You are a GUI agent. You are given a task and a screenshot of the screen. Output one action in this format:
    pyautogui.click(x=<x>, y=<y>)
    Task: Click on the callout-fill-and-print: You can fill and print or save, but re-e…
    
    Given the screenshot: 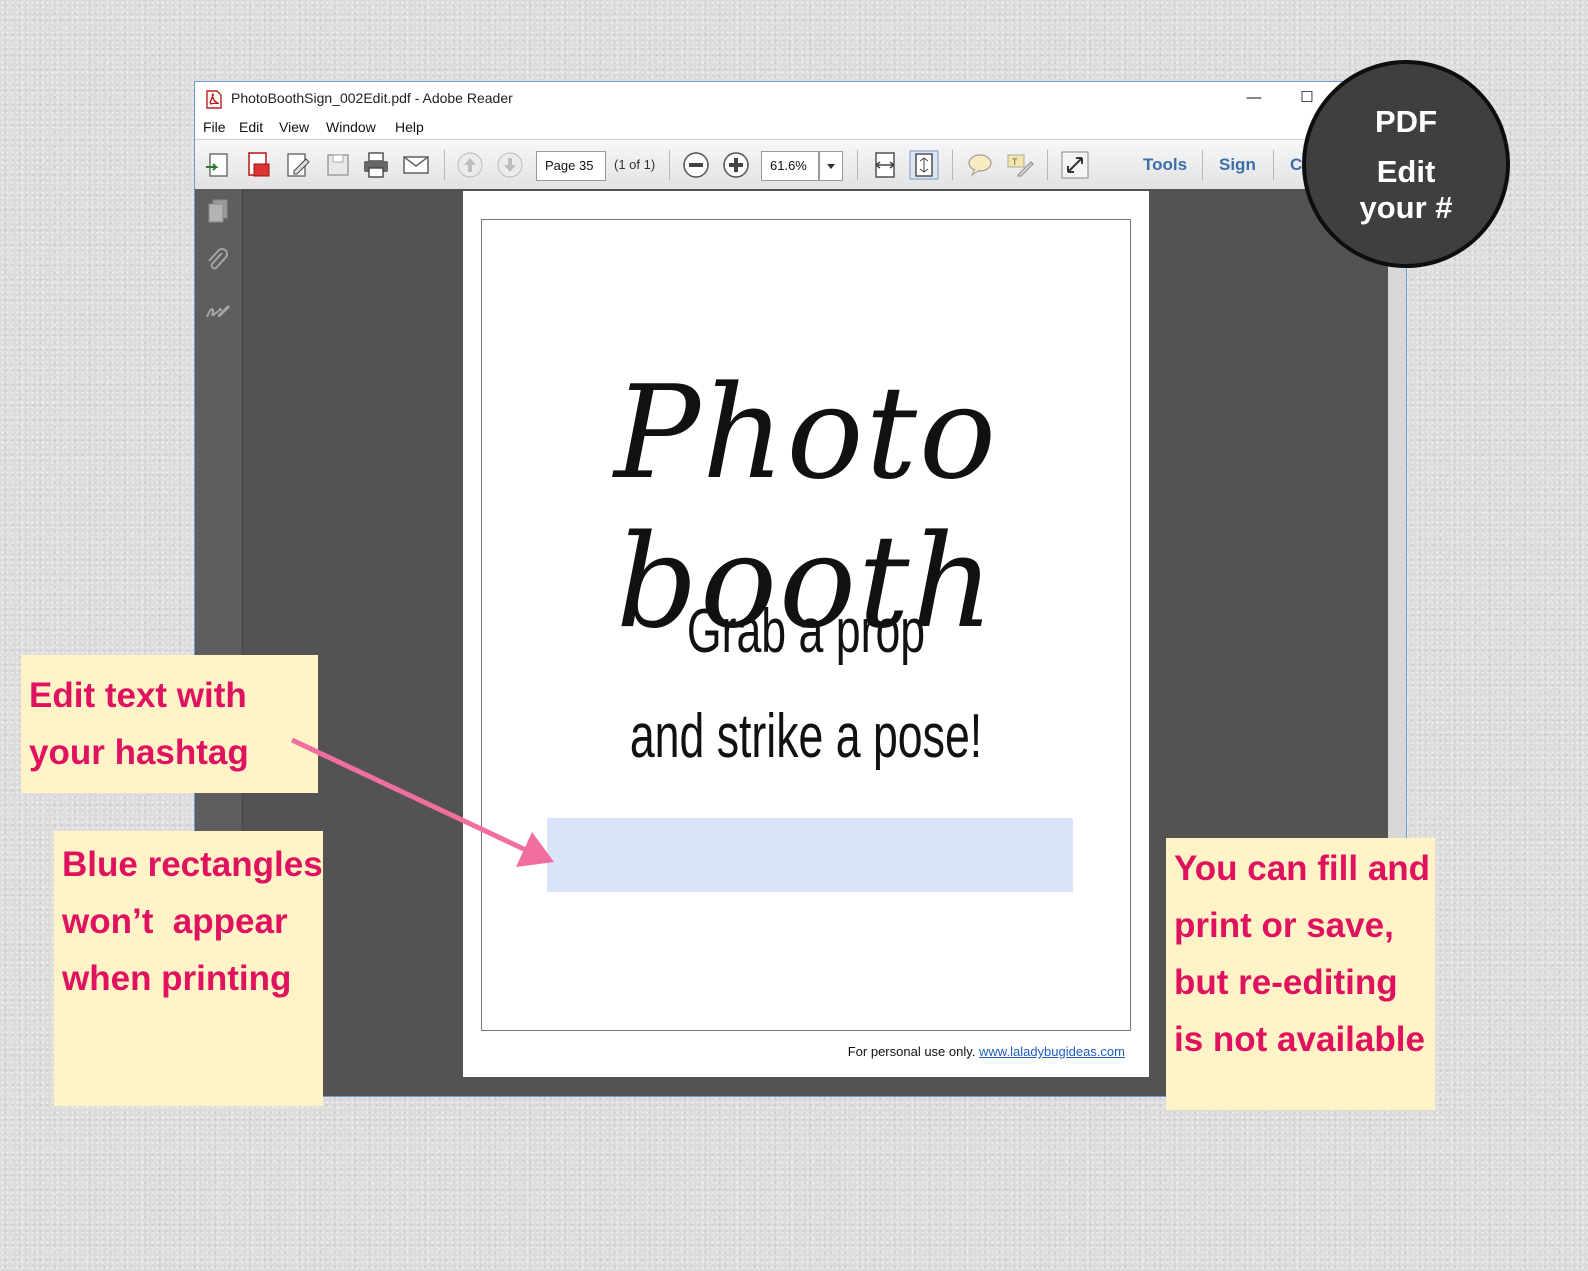 What is the action you would take?
    pyautogui.click(x=1300, y=974)
    